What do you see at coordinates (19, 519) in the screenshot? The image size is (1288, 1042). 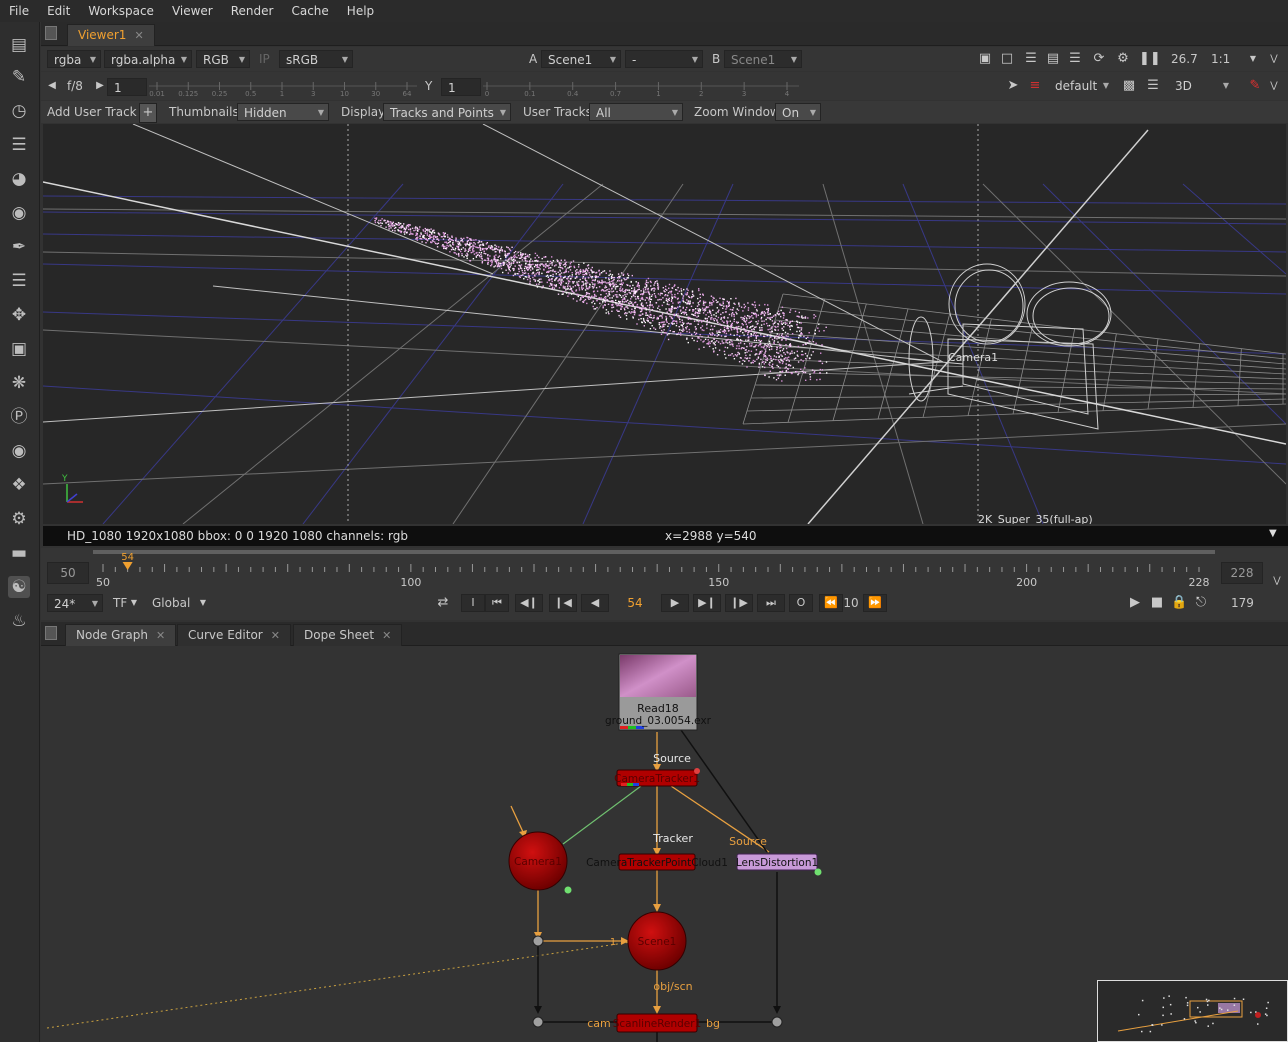 I see `toolsets-icon: ⚙` at bounding box center [19, 519].